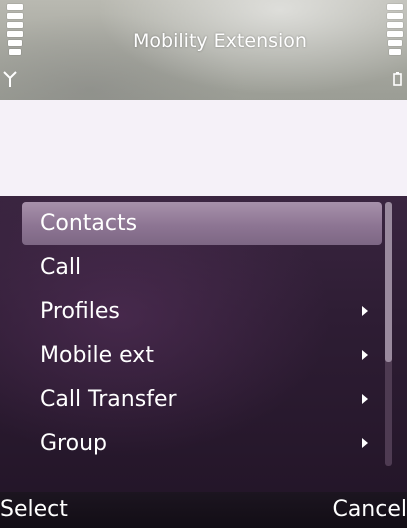 The height and width of the screenshot is (528, 407). What do you see at coordinates (97, 355) in the screenshot?
I see `menu-item-label: Mobile ext` at bounding box center [97, 355].